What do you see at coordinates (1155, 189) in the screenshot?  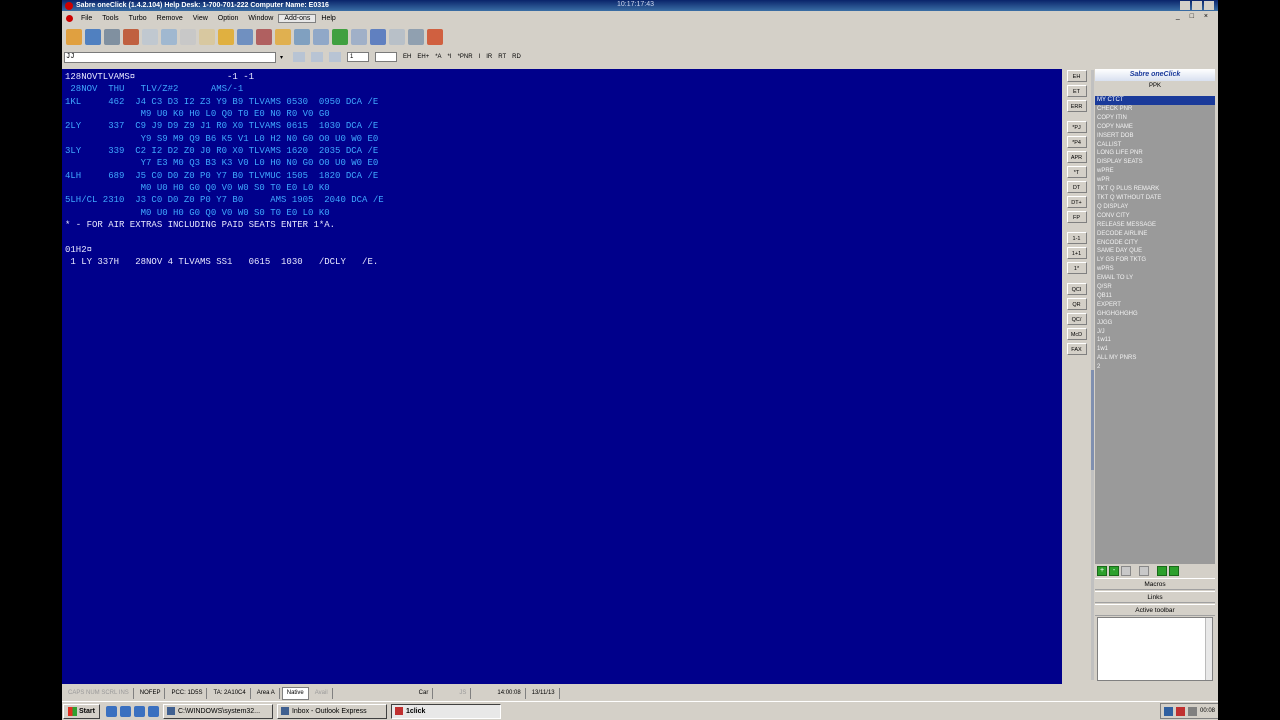 I see `macro-item: TKT Q PLUS REMARK` at bounding box center [1155, 189].